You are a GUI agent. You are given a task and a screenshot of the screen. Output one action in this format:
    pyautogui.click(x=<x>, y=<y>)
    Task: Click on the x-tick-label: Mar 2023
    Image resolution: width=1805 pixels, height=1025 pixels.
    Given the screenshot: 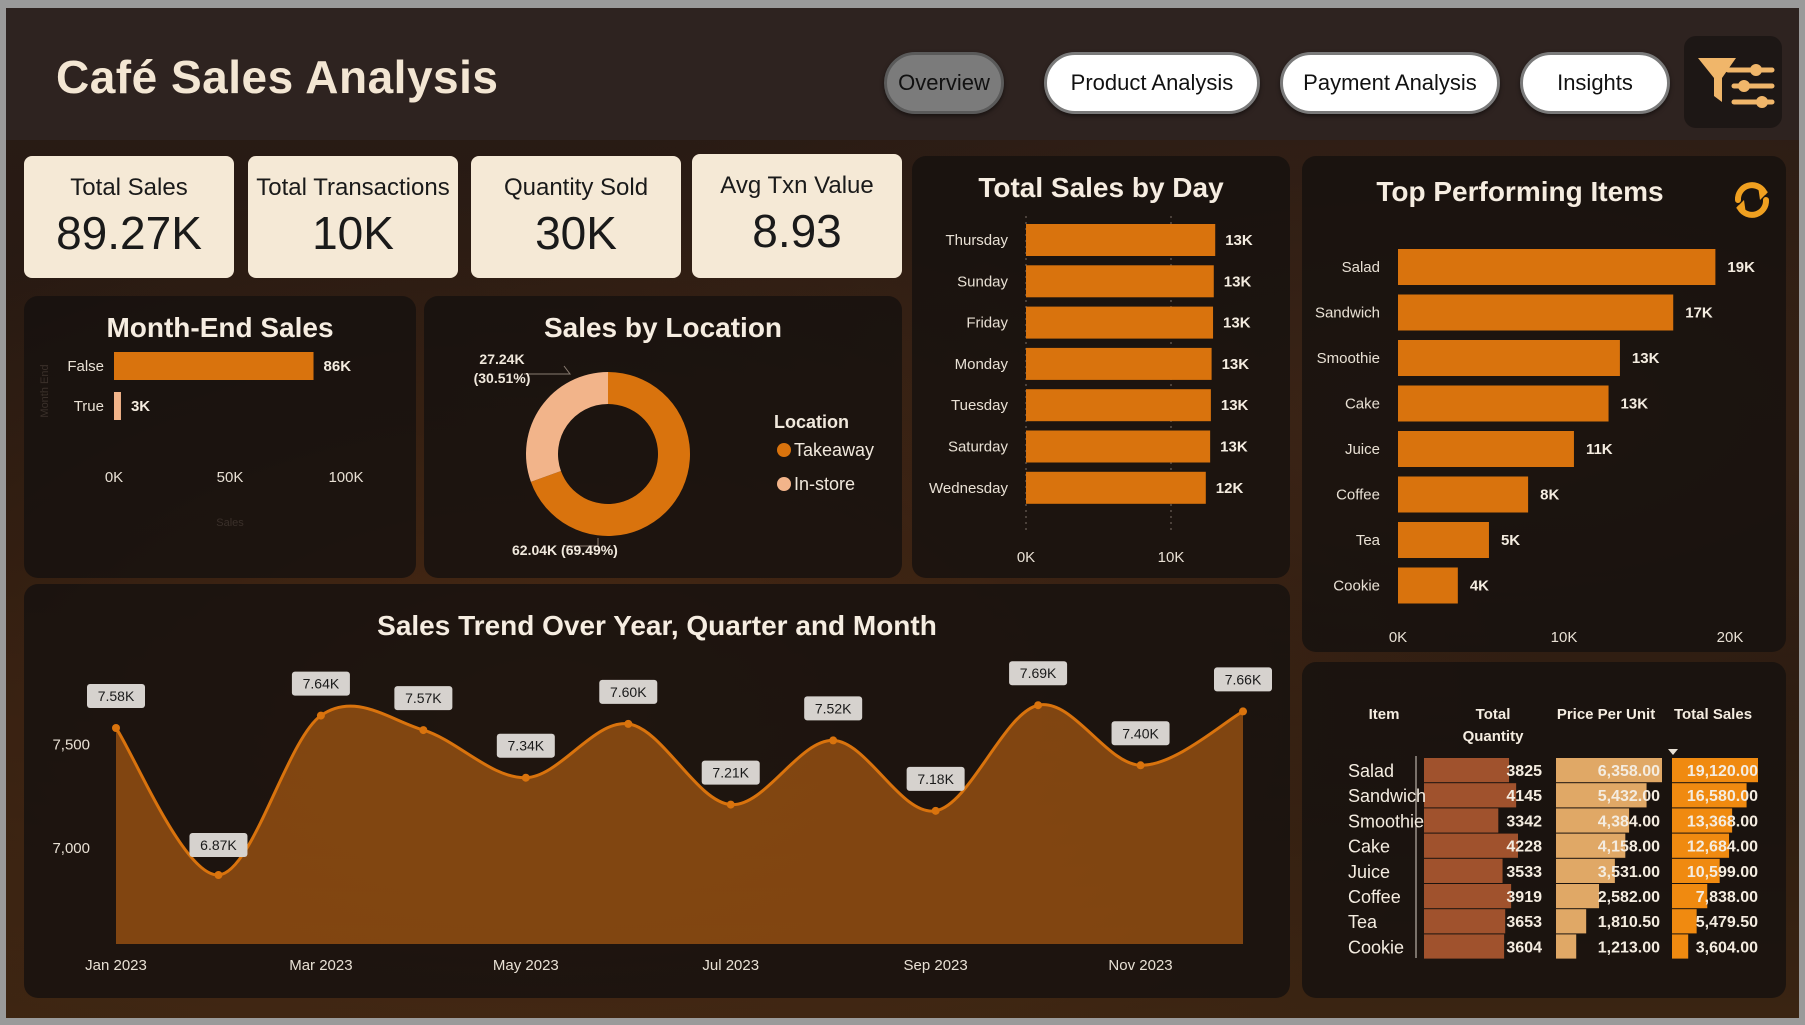 What is the action you would take?
    pyautogui.click(x=320, y=965)
    